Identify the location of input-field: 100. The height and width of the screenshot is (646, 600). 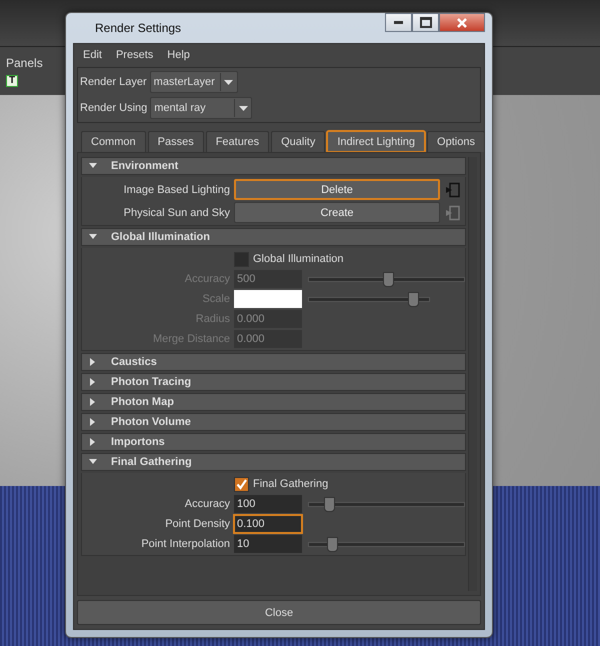
(268, 504).